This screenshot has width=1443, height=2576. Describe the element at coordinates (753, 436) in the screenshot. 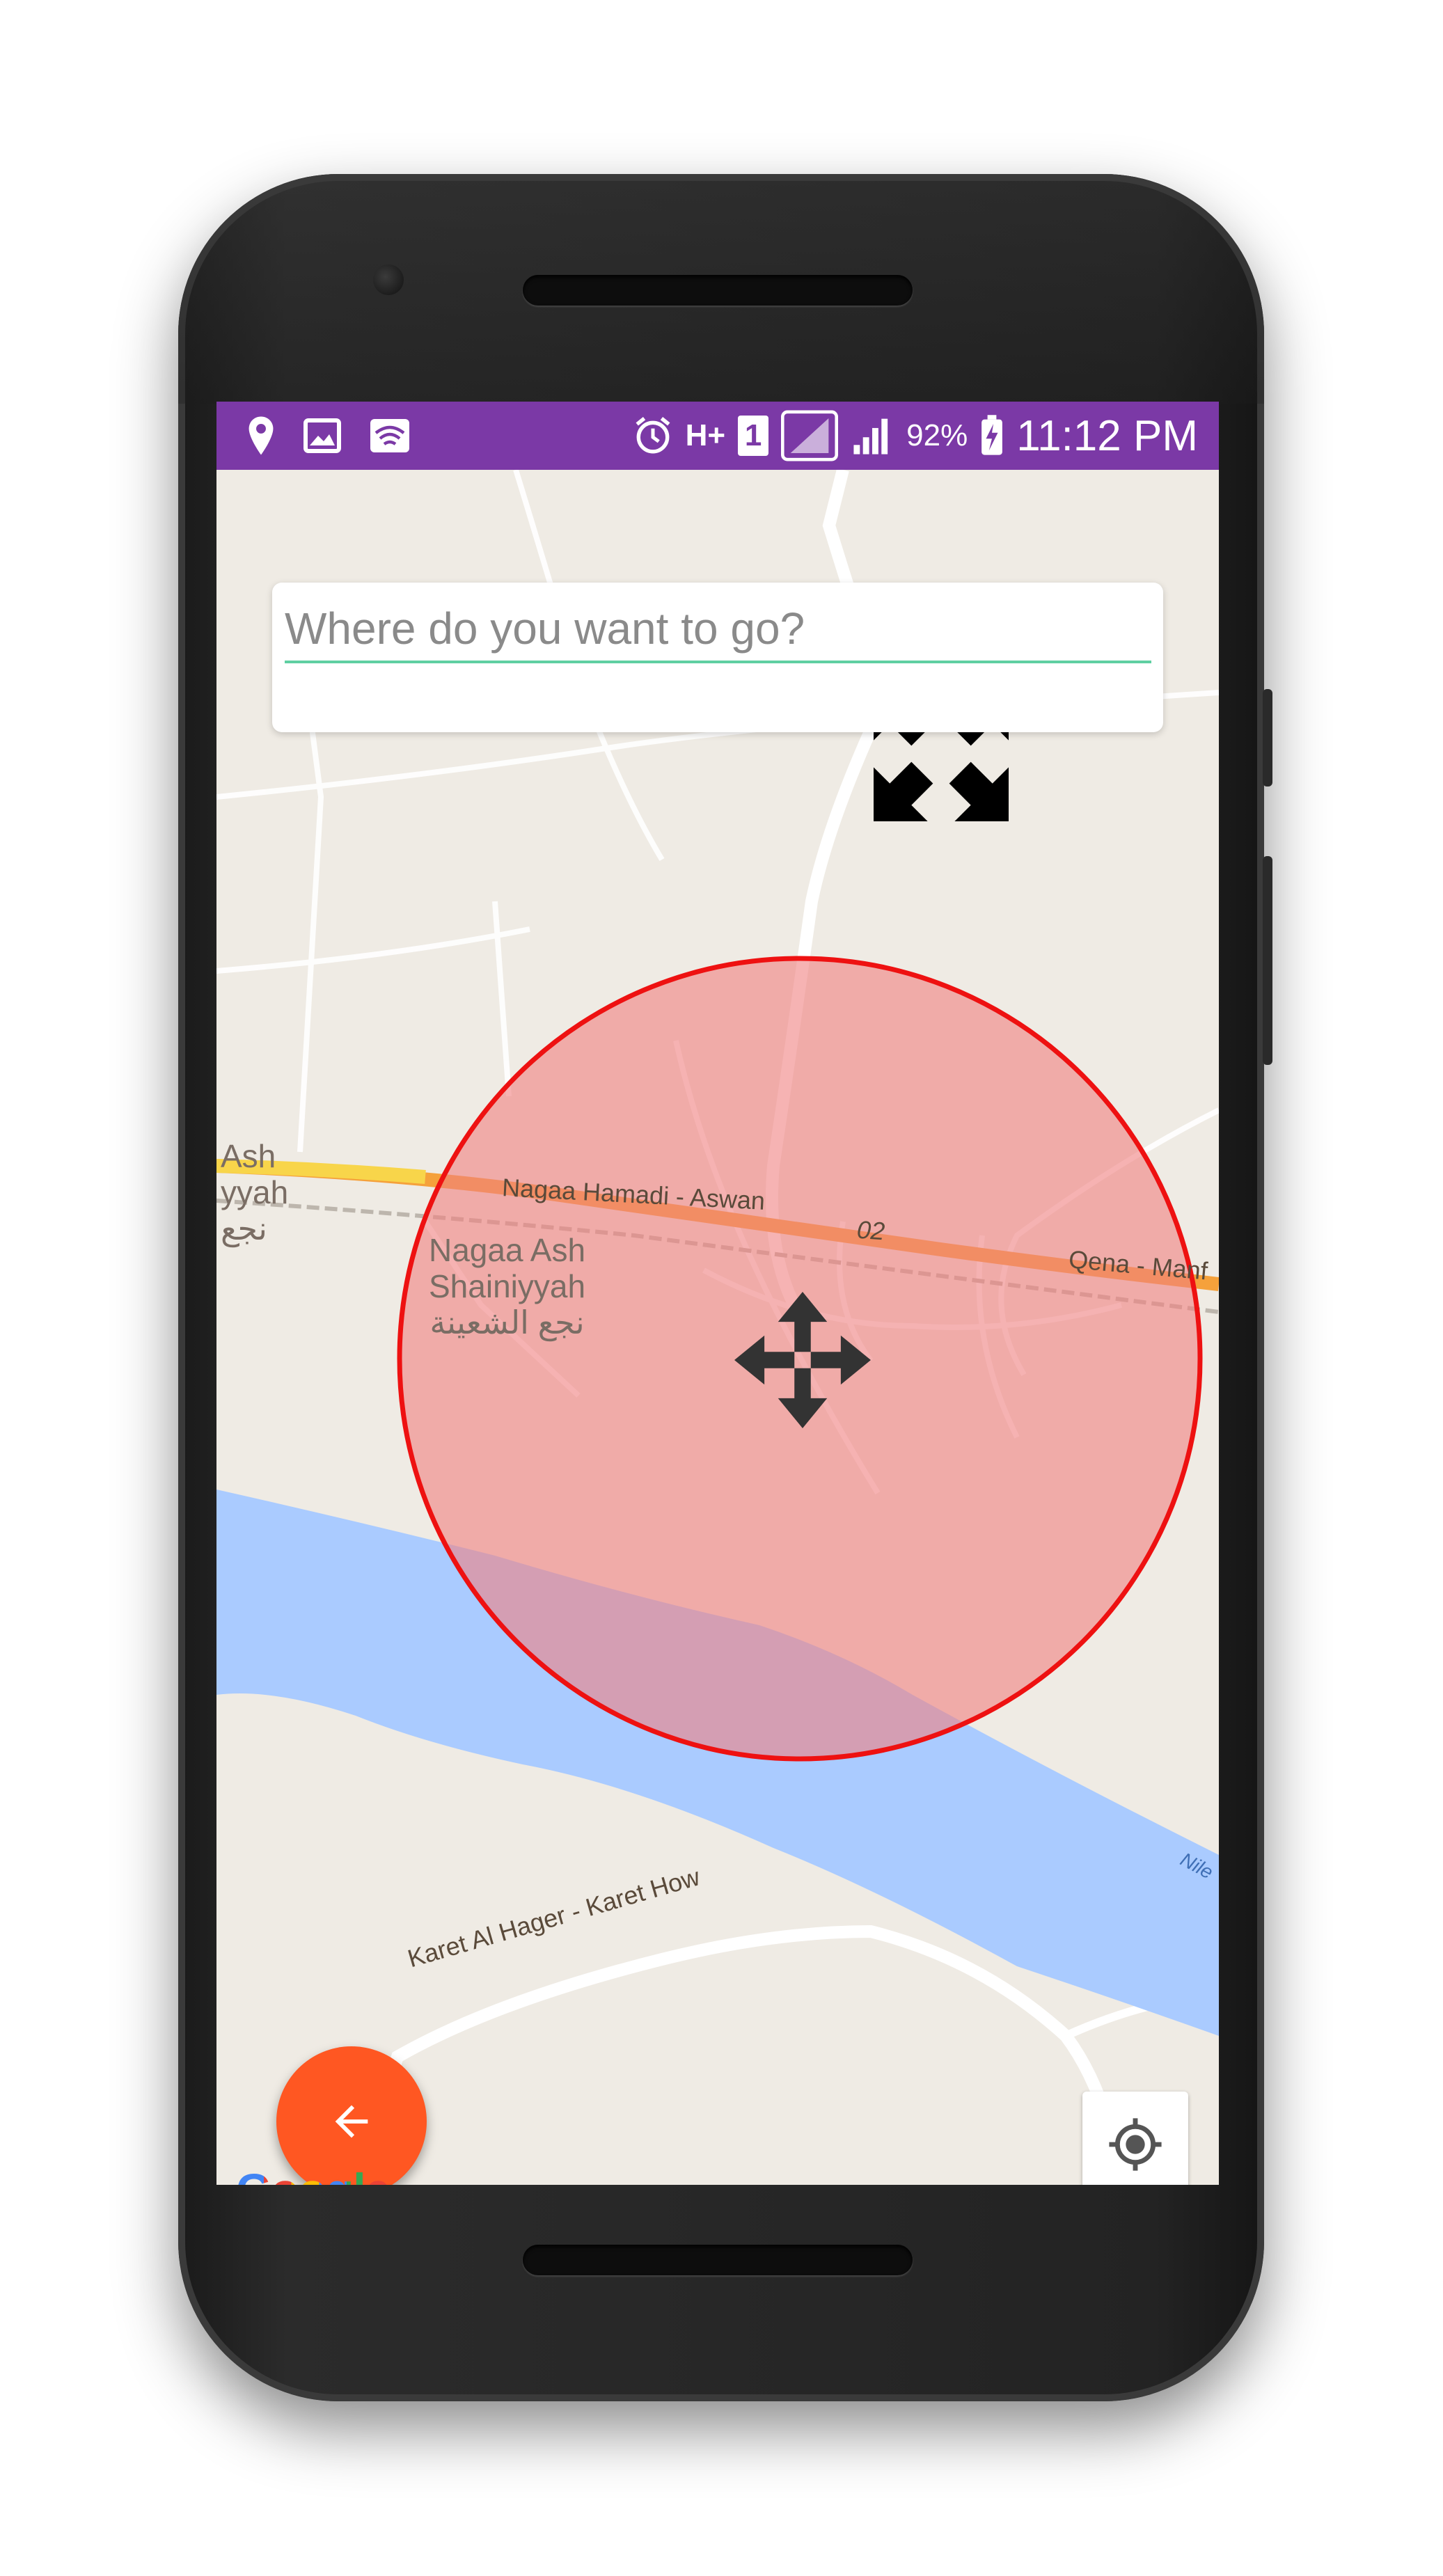

I see `sim-icon: 1` at that location.